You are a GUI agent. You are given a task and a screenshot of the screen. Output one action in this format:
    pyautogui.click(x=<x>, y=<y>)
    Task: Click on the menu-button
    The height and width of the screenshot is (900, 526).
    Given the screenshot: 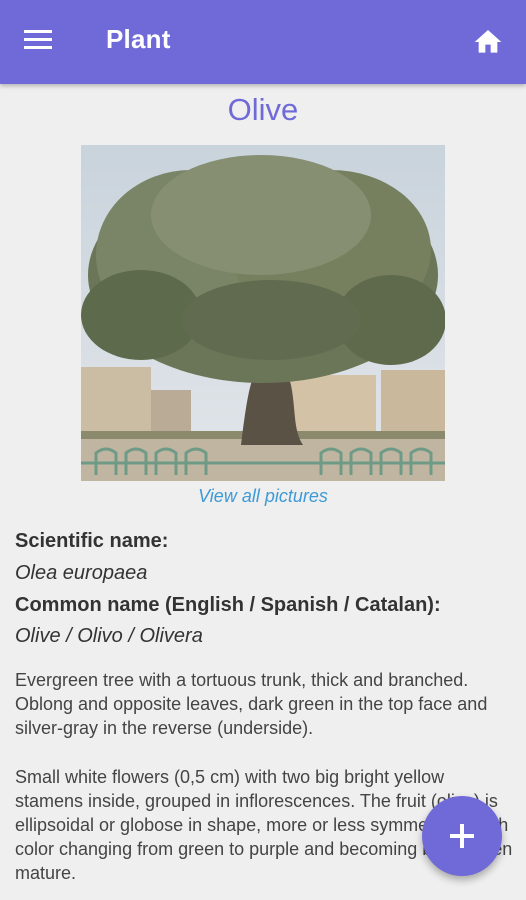 What is the action you would take?
    pyautogui.click(x=42, y=43)
    